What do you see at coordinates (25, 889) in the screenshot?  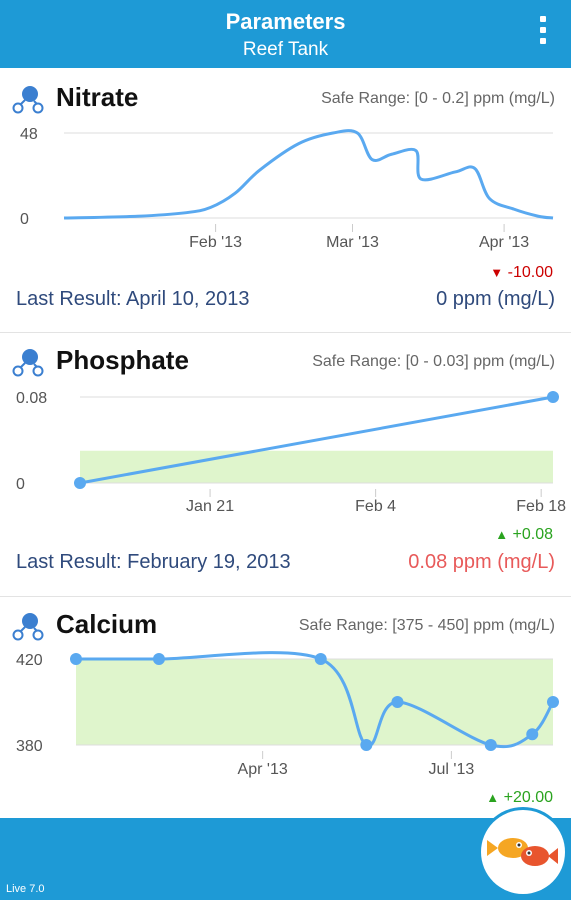 I see `version-label: Live 7.0` at bounding box center [25, 889].